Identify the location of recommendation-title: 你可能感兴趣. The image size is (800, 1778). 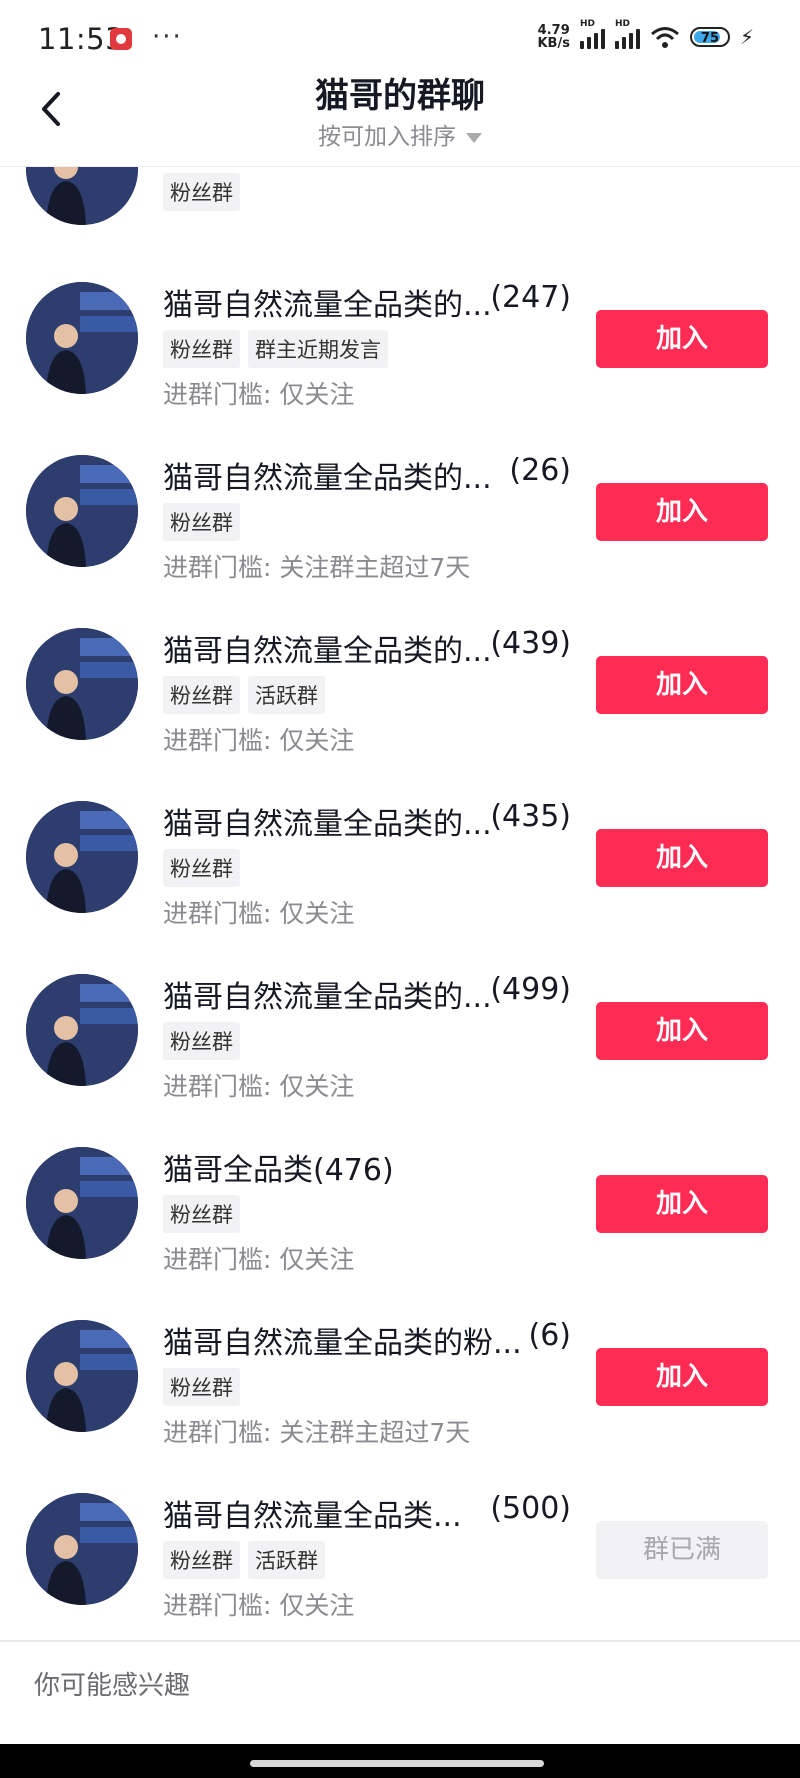
(112, 1686).